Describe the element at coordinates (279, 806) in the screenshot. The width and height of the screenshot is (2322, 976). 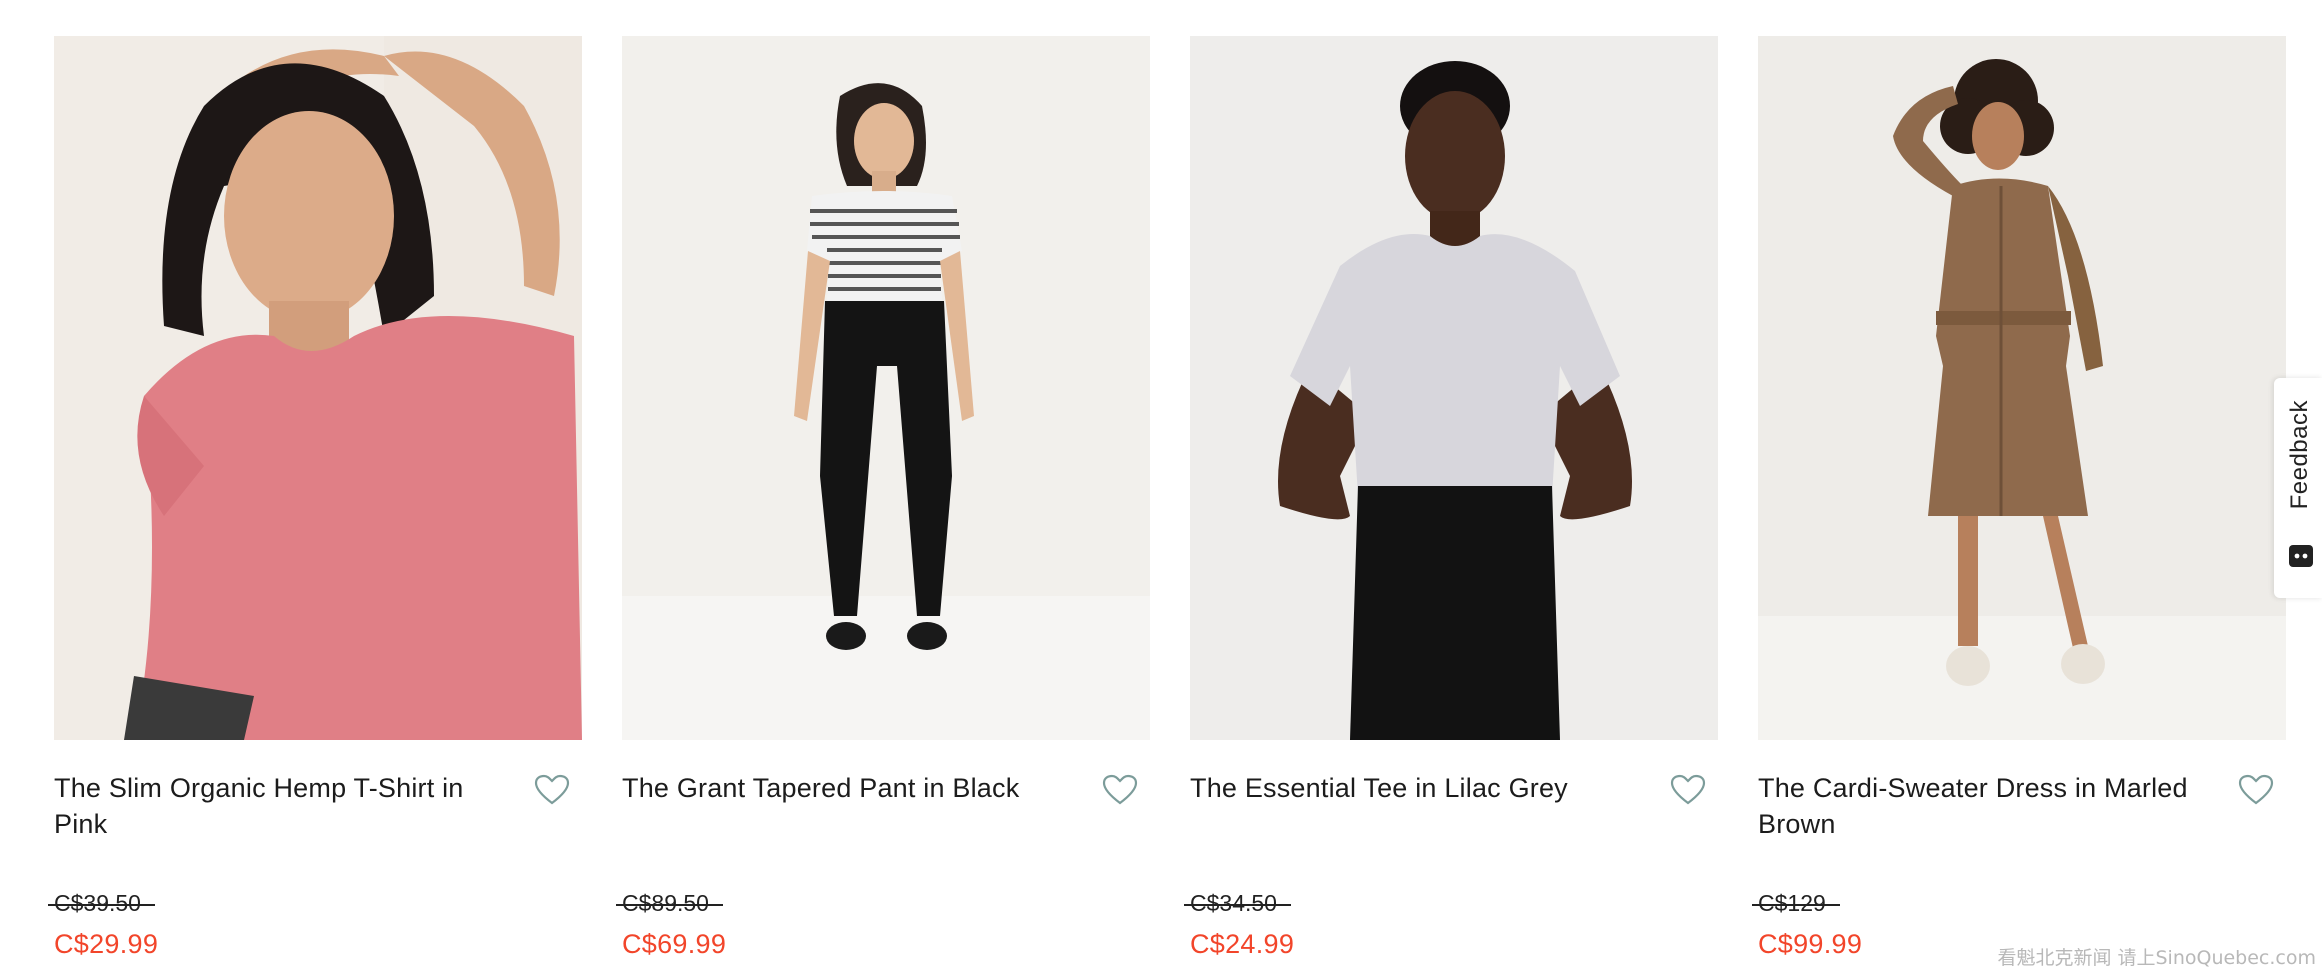
I see `product-name: The Slim Organic Hemp T-Shirt in Pink` at that location.